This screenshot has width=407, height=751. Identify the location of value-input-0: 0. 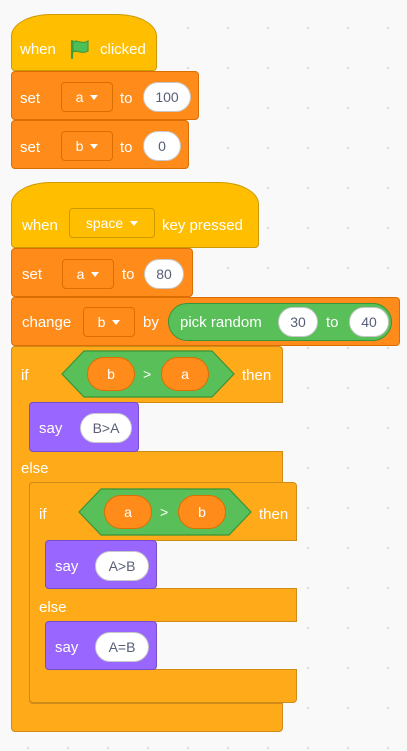
(162, 146).